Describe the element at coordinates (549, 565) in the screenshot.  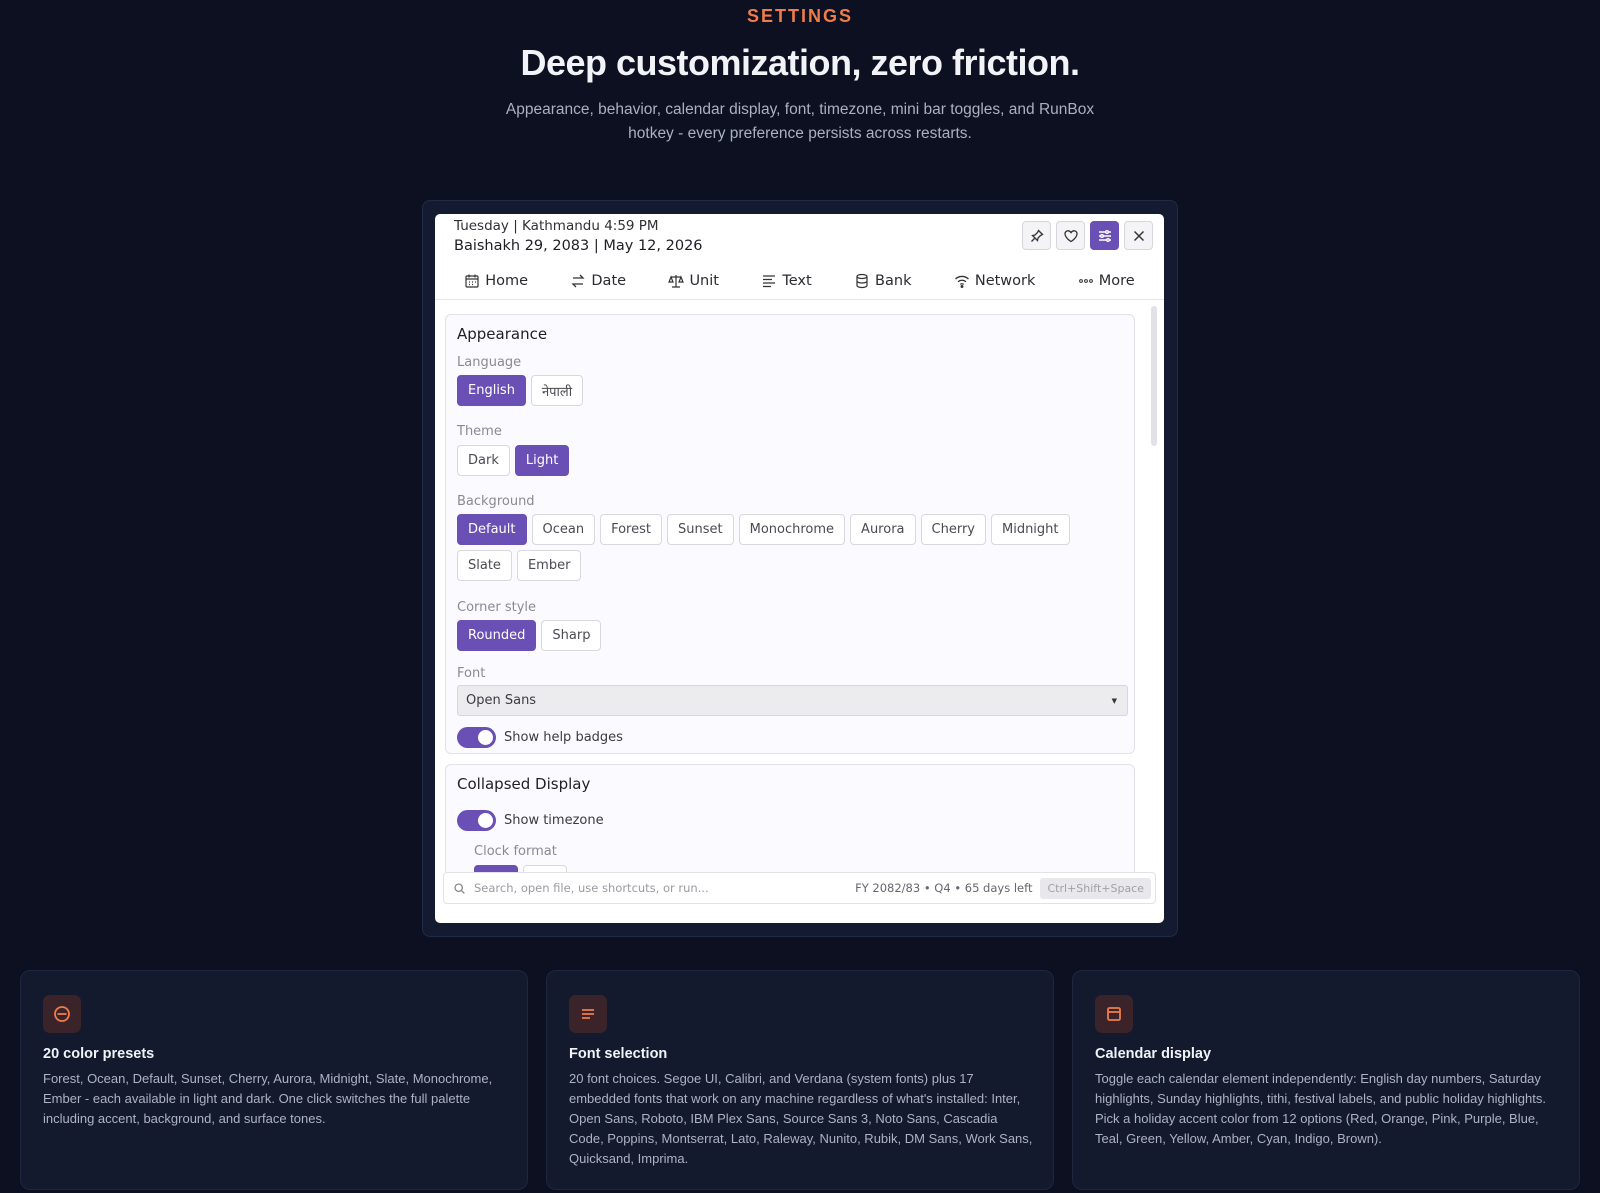
I see `background-option-ember: Ember` at that location.